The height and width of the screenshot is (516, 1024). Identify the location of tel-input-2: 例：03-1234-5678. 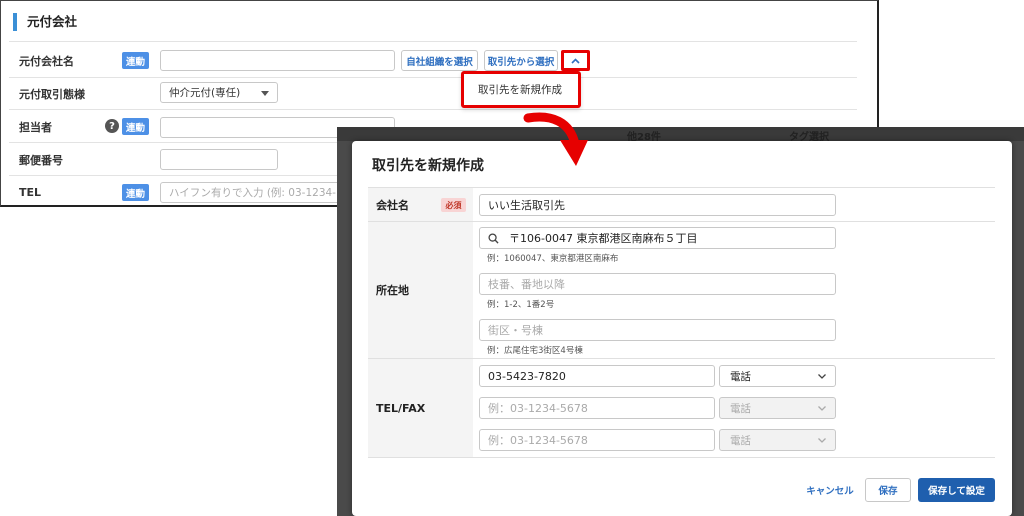
(597, 408).